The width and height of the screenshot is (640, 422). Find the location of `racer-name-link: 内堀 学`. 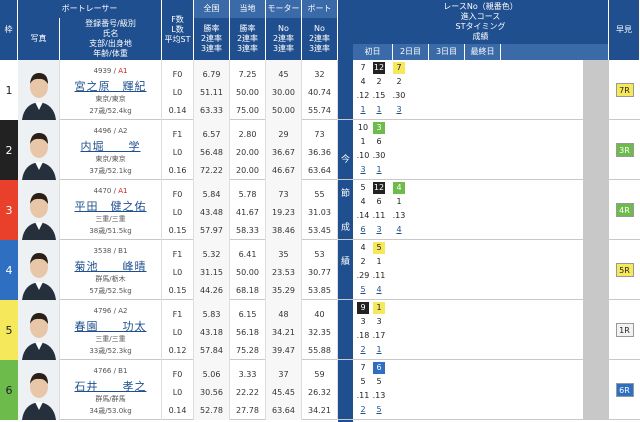

racer-name-link: 内堀 学 is located at coordinates (110, 146).